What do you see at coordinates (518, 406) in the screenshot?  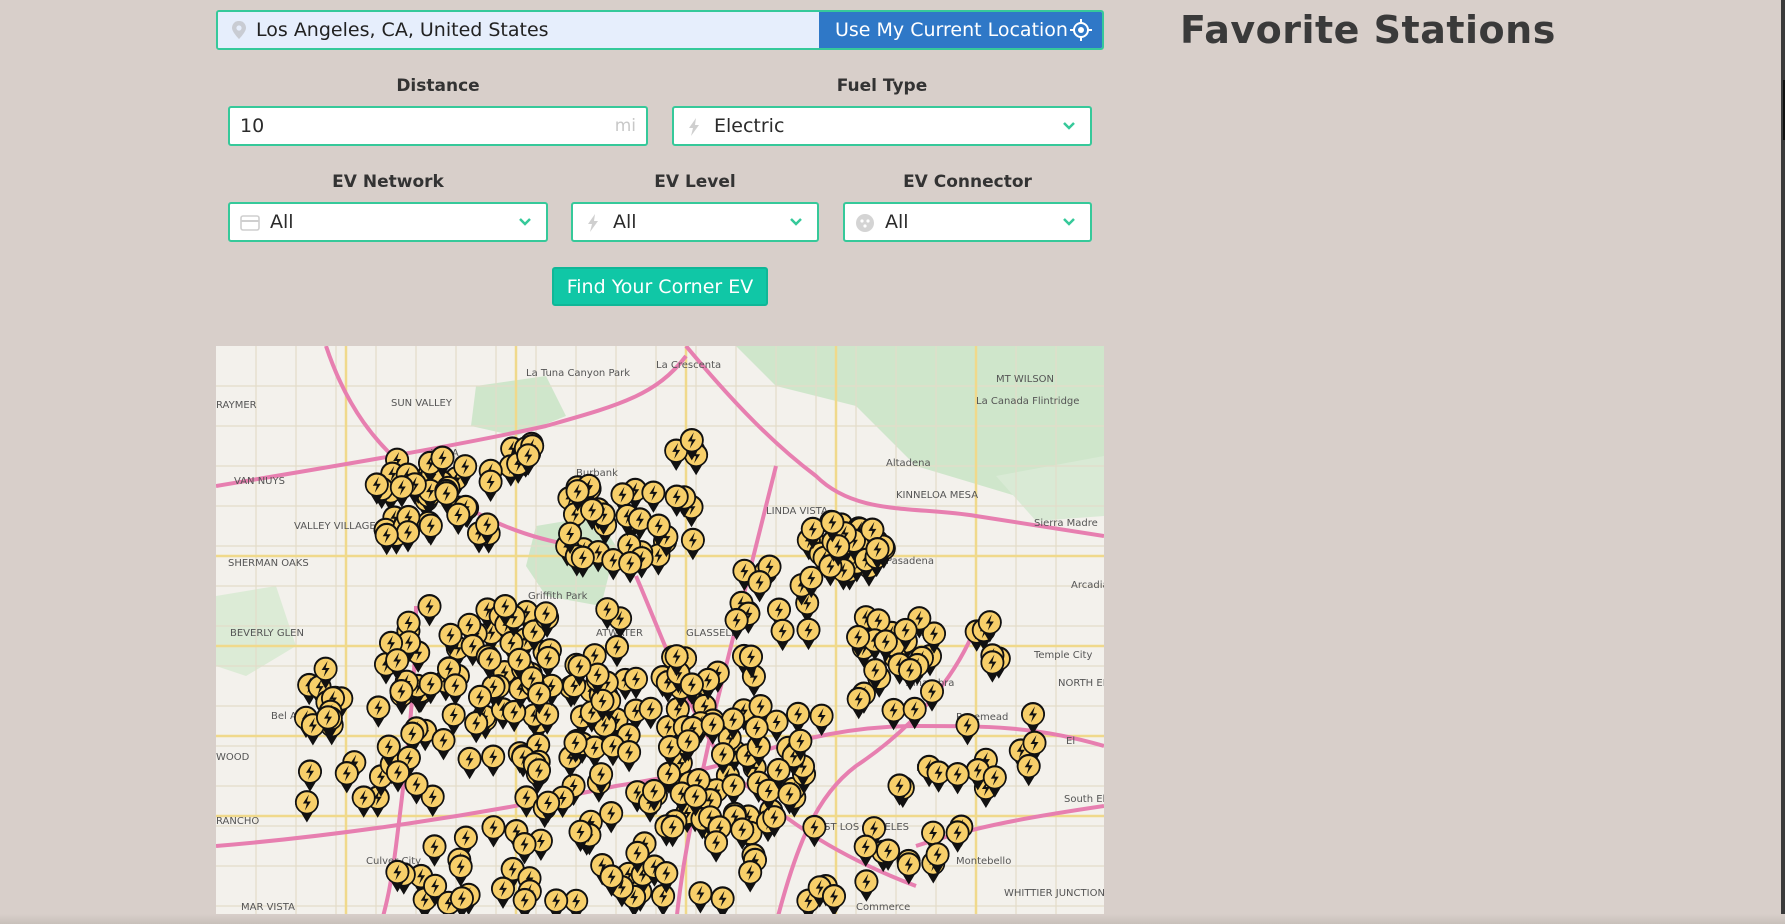 I see `la-tuna-park-area` at bounding box center [518, 406].